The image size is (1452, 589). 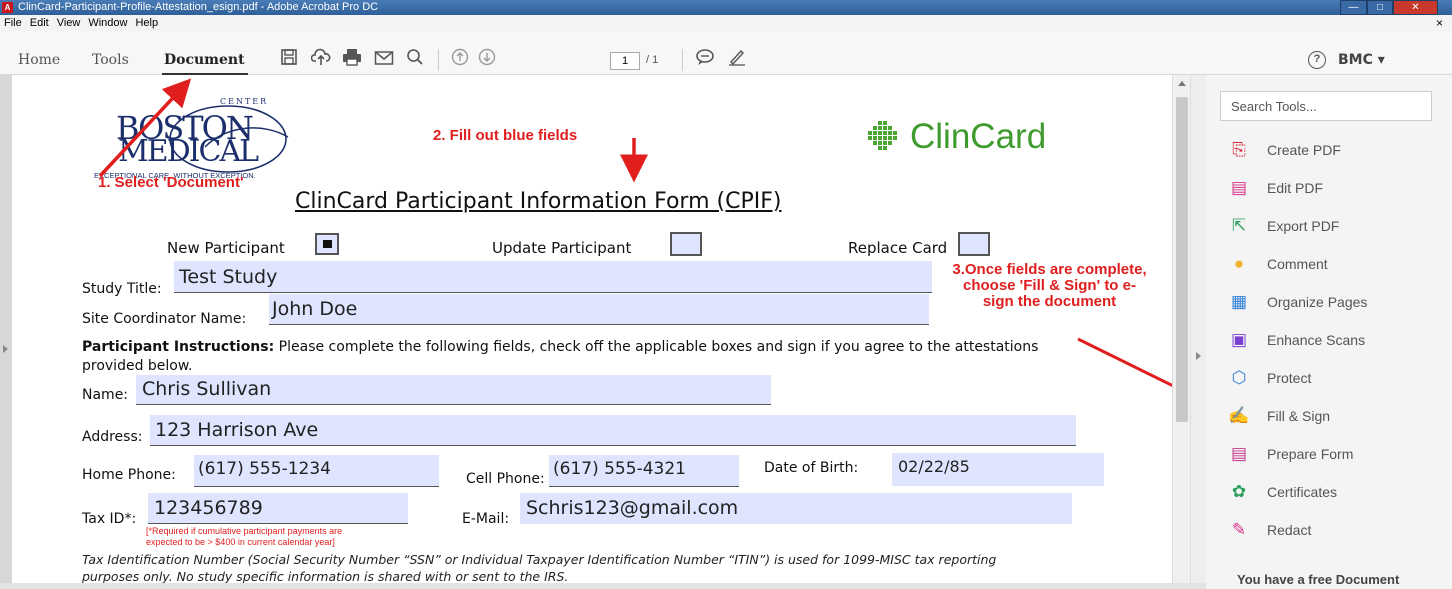 What do you see at coordinates (1361, 60) in the screenshot?
I see `user-menu: BMC ▾` at bounding box center [1361, 60].